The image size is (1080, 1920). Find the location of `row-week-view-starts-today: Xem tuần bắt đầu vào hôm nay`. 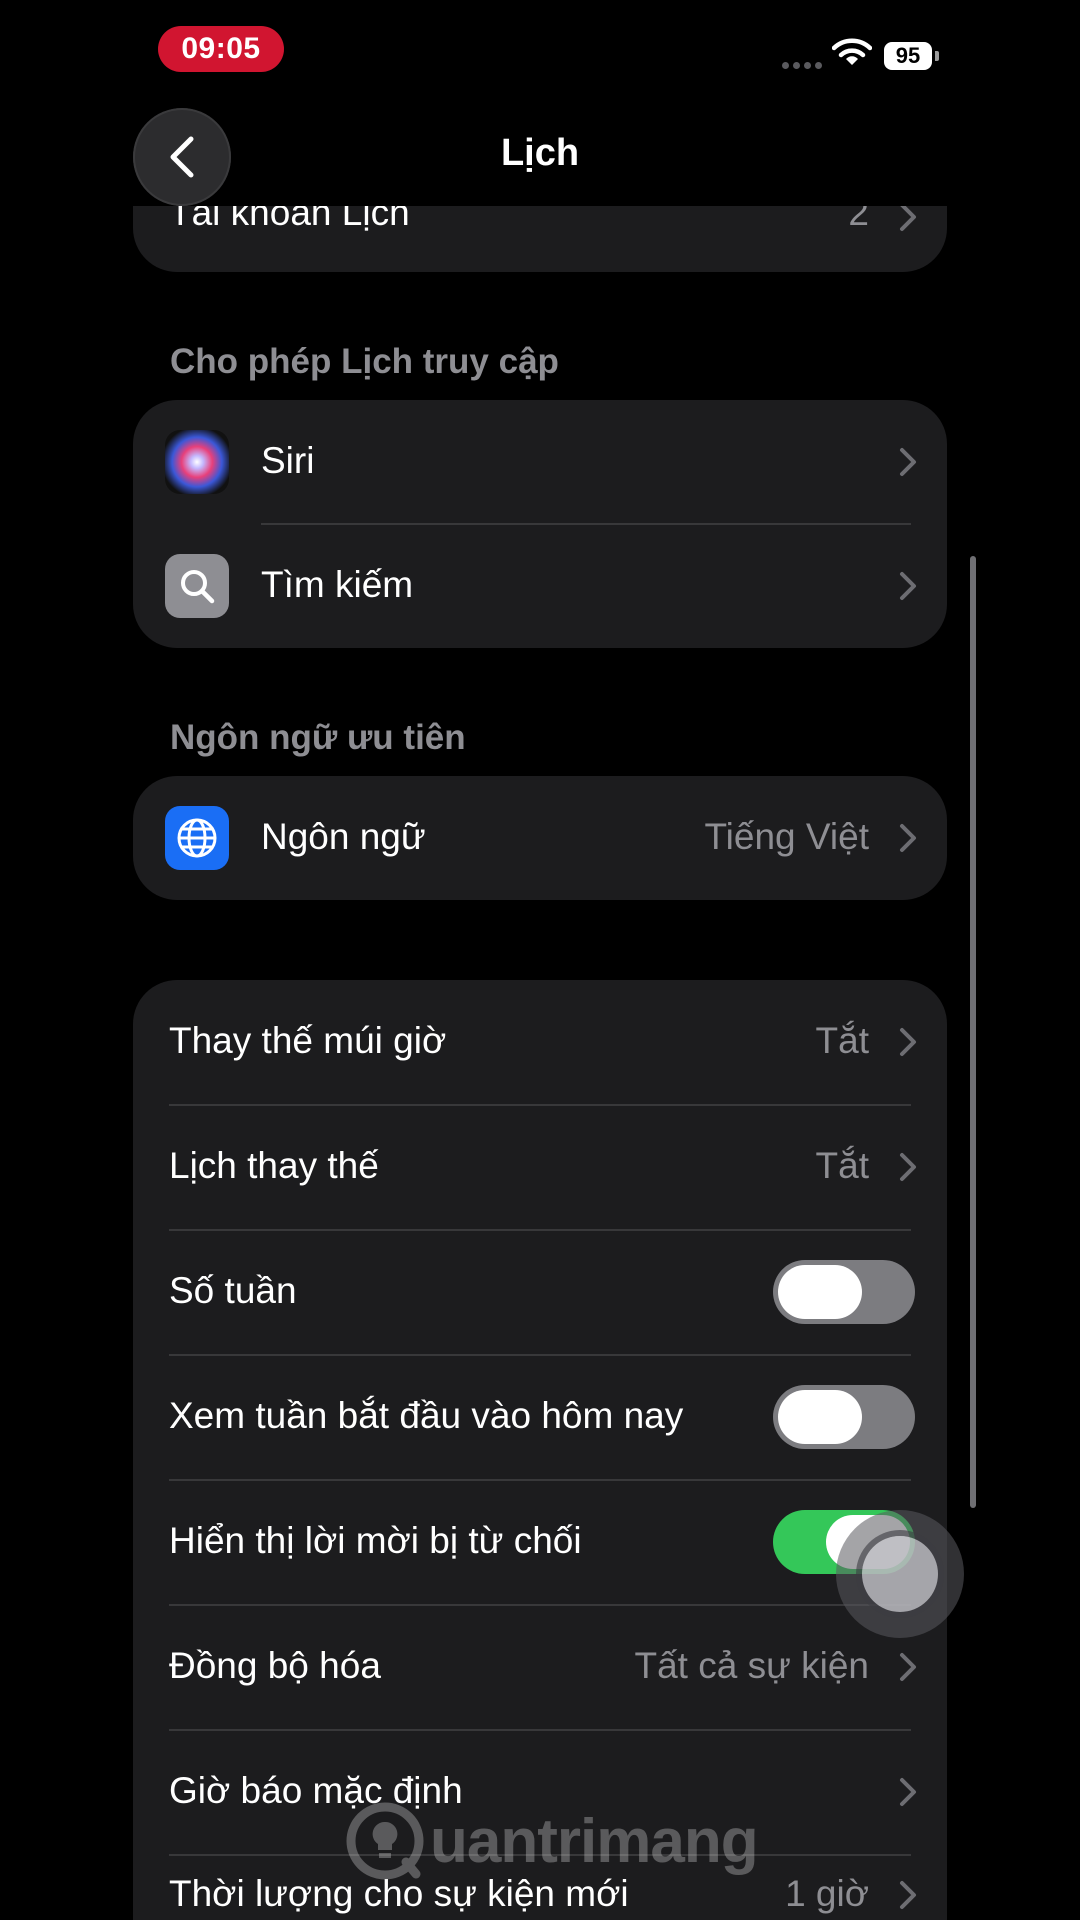

row-week-view-starts-today: Xem tuần bắt đầu vào hôm nay is located at coordinates (540, 1417).